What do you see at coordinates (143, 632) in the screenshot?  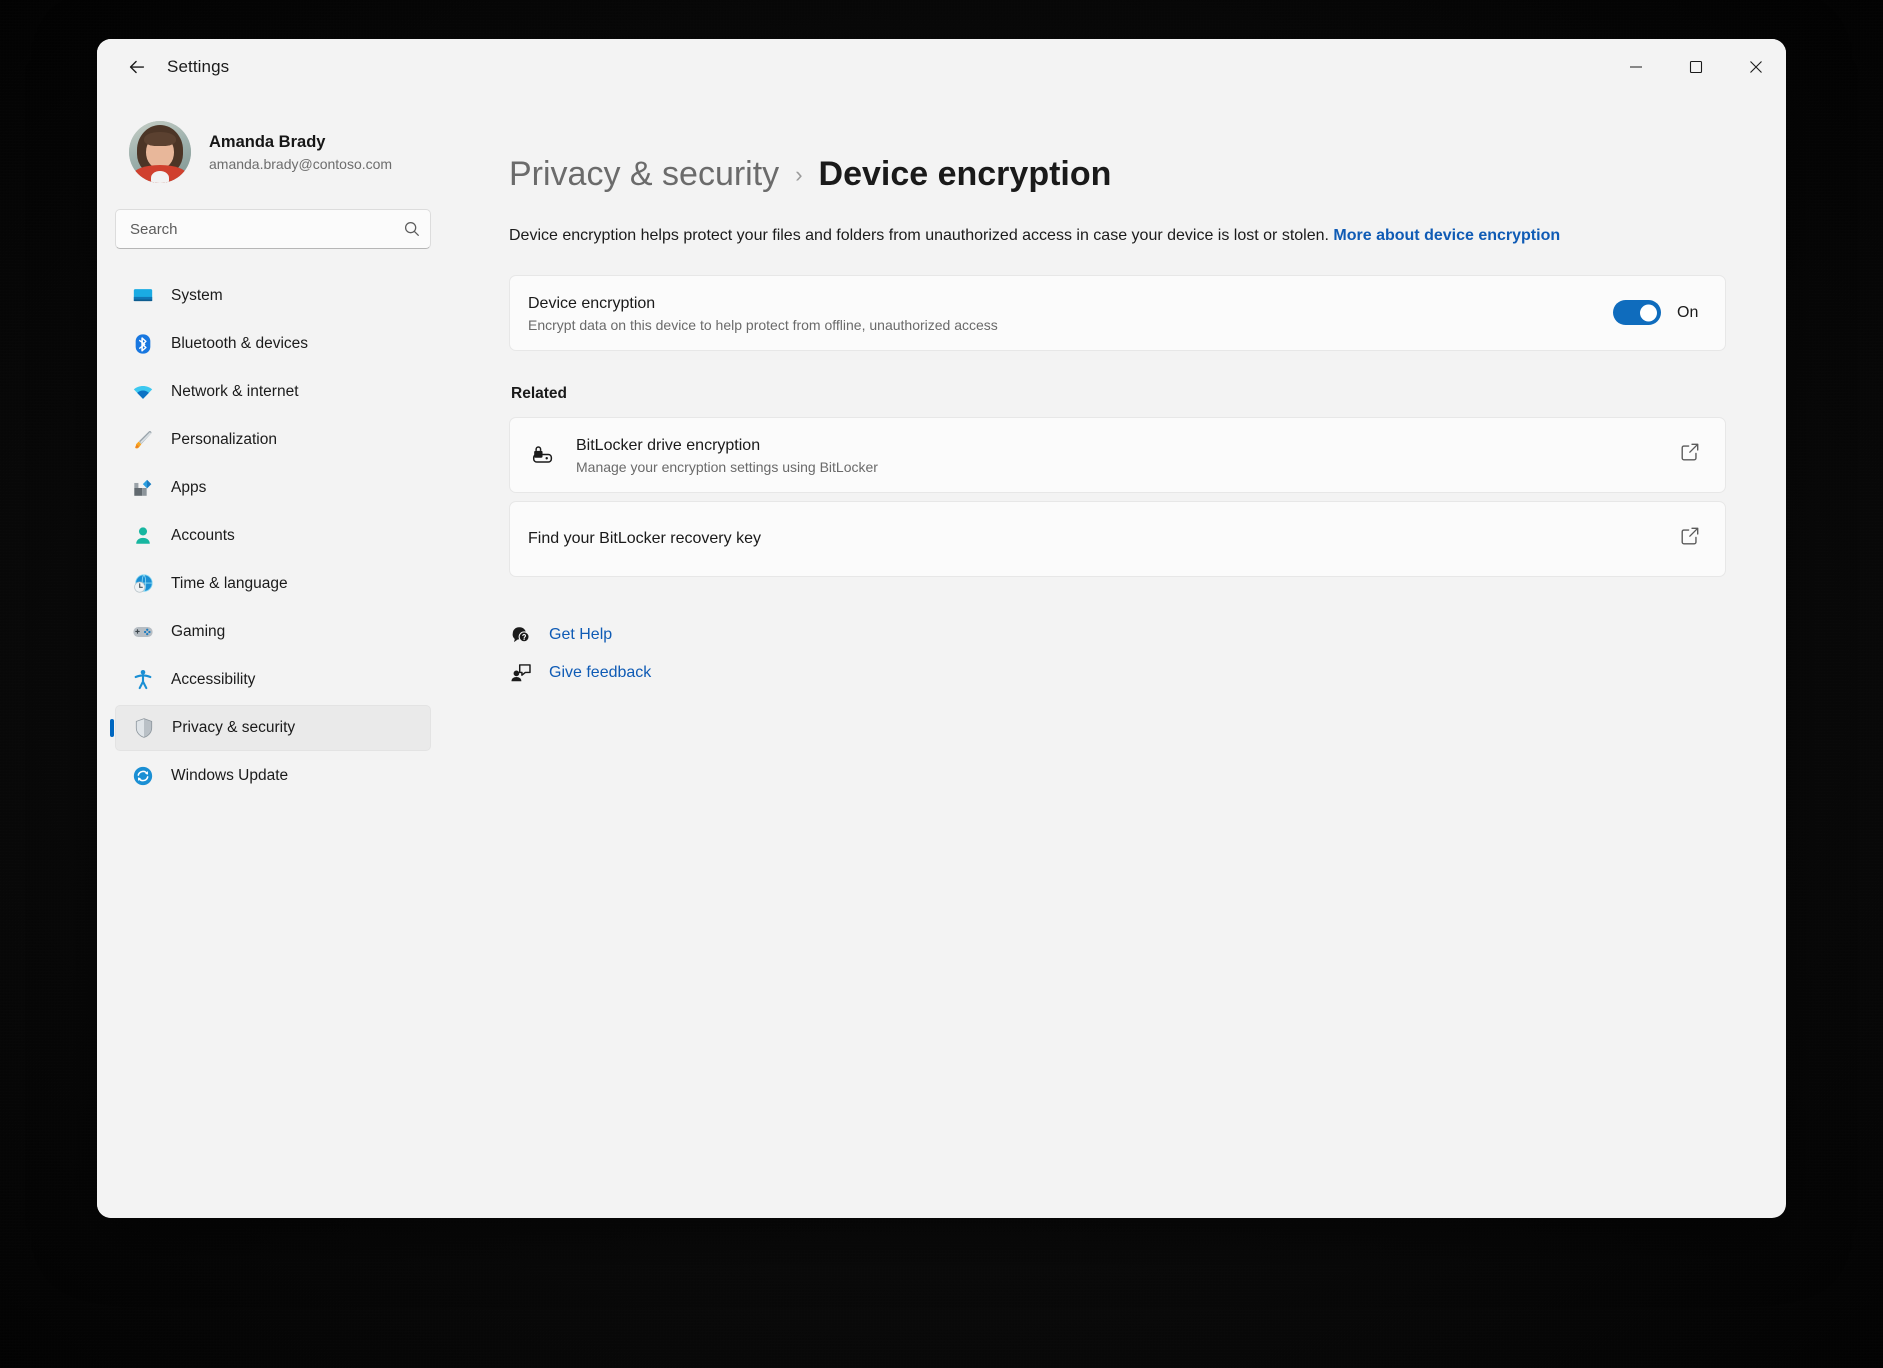 I see `gamepad-icon` at bounding box center [143, 632].